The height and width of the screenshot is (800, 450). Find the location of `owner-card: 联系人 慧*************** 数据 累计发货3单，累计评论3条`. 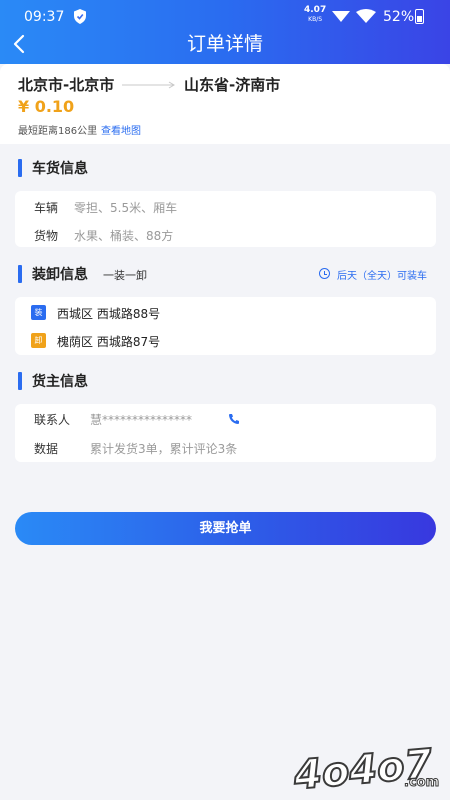

owner-card: 联系人 慧*************** 数据 累计发货3单，累计评论3条 is located at coordinates (225, 433).